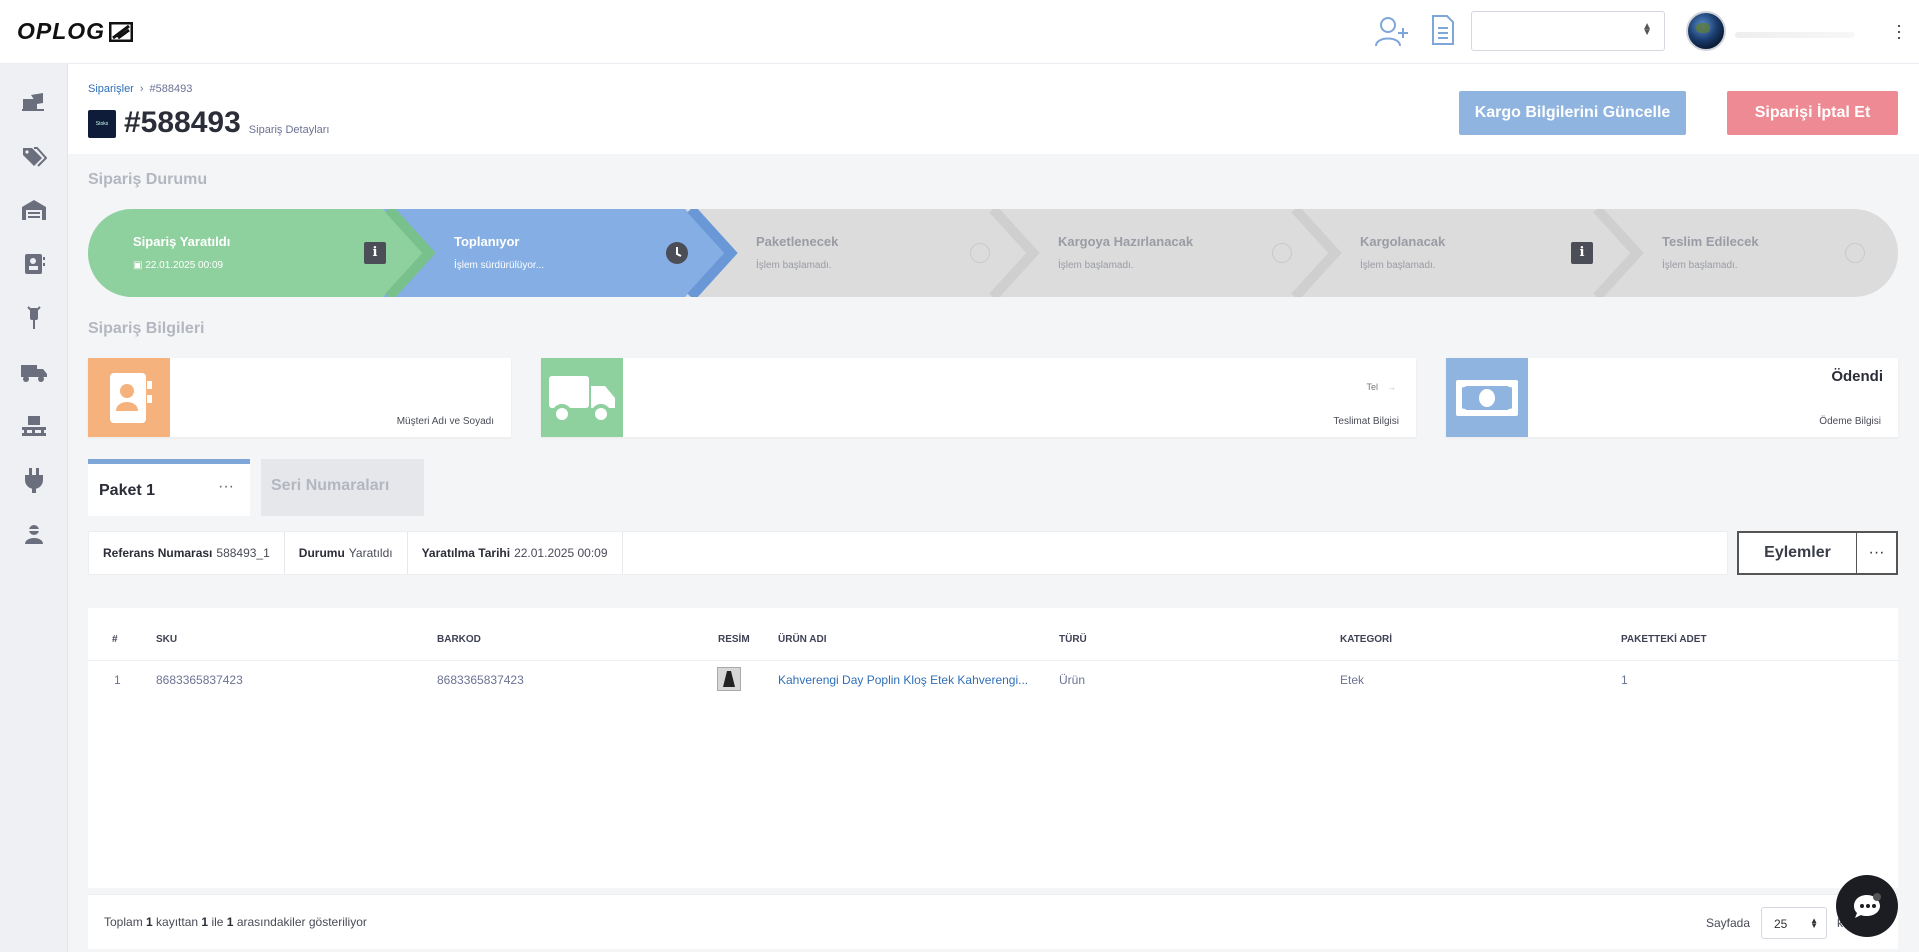 Image resolution: width=1919 pixels, height=952 pixels. What do you see at coordinates (182, 241) in the screenshot?
I see `step-title: Sipariş Yaratıldı` at bounding box center [182, 241].